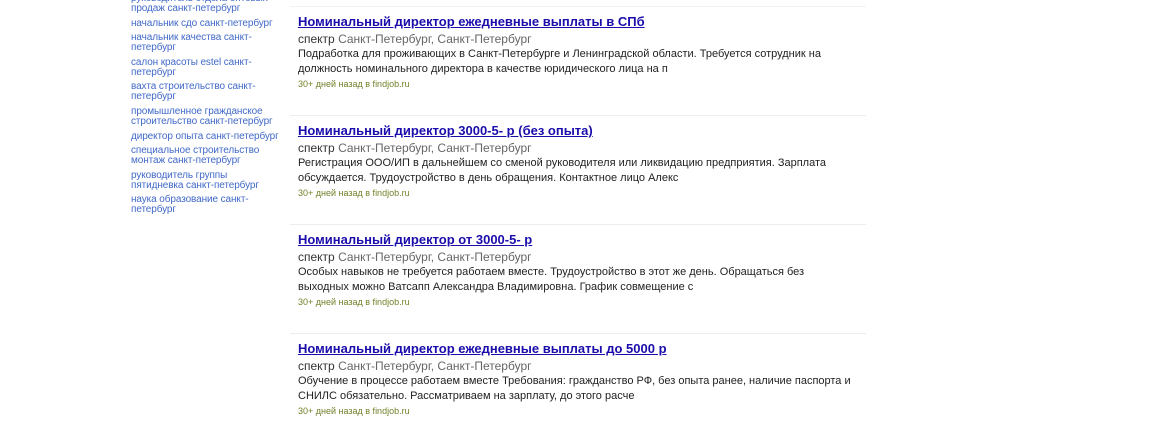 This screenshot has width=1156, height=426. What do you see at coordinates (578, 240) in the screenshot?
I see `job-title-link: Номинальный директор от 3000-5- р` at bounding box center [578, 240].